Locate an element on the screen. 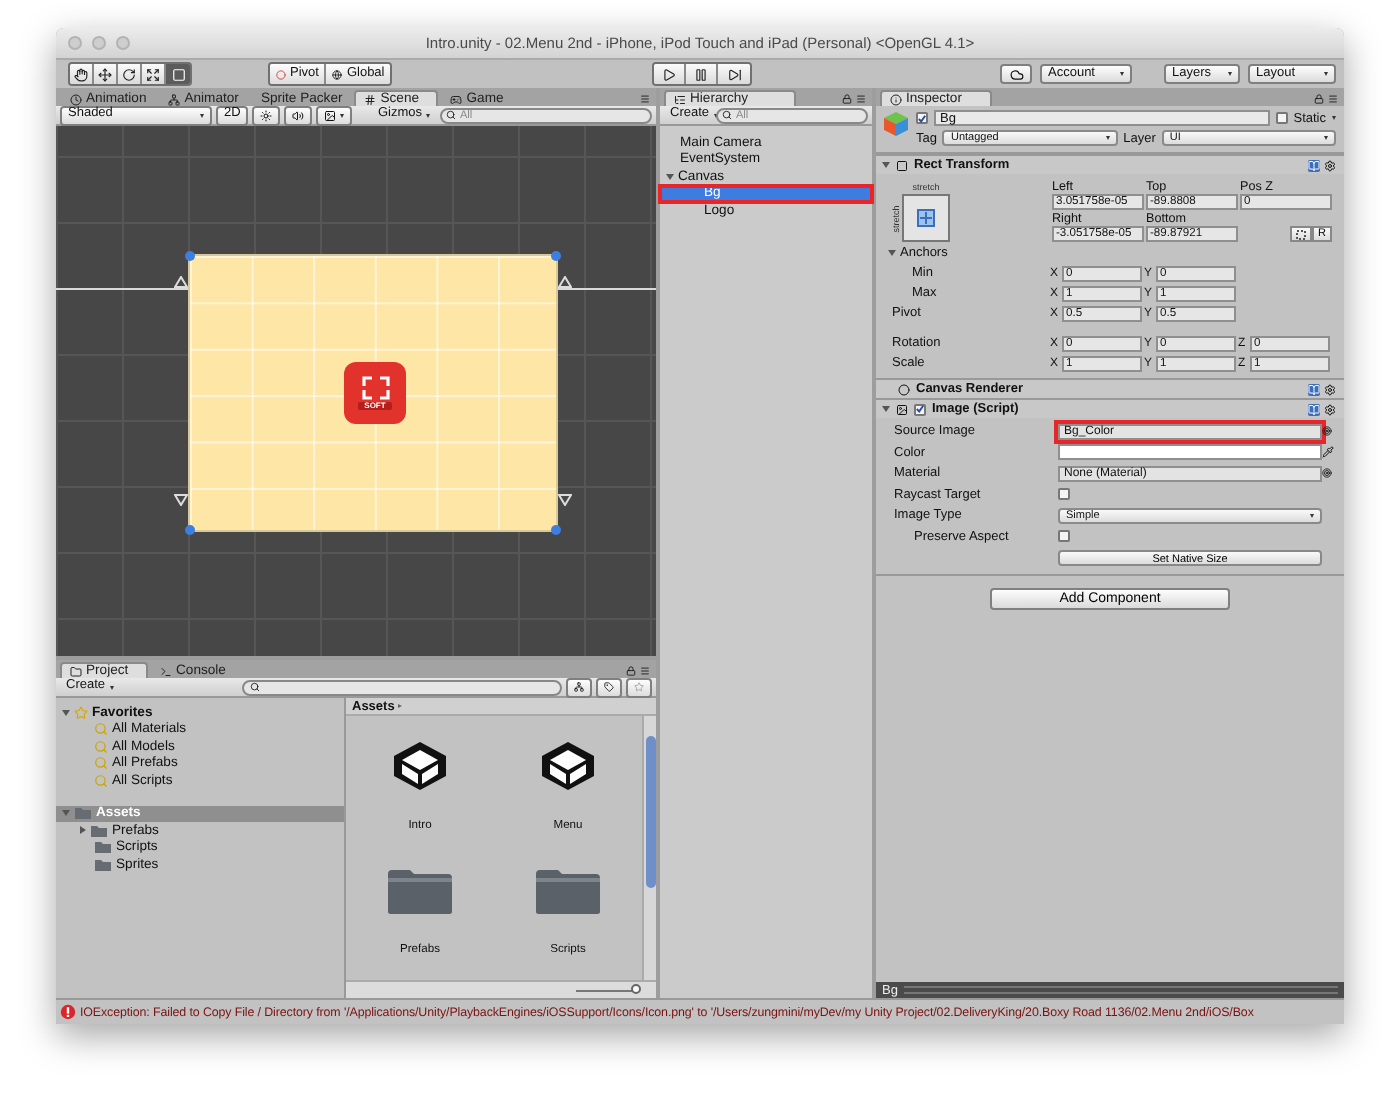  terminal-icon is located at coordinates (166, 671).